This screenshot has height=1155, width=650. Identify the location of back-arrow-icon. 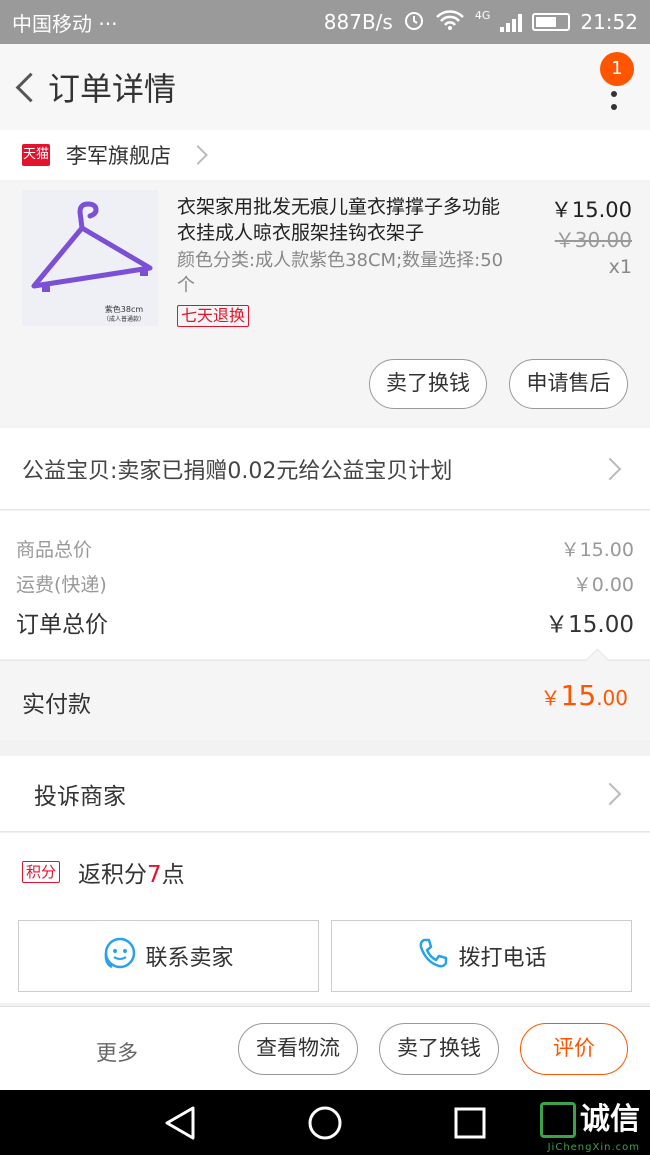
(26, 87).